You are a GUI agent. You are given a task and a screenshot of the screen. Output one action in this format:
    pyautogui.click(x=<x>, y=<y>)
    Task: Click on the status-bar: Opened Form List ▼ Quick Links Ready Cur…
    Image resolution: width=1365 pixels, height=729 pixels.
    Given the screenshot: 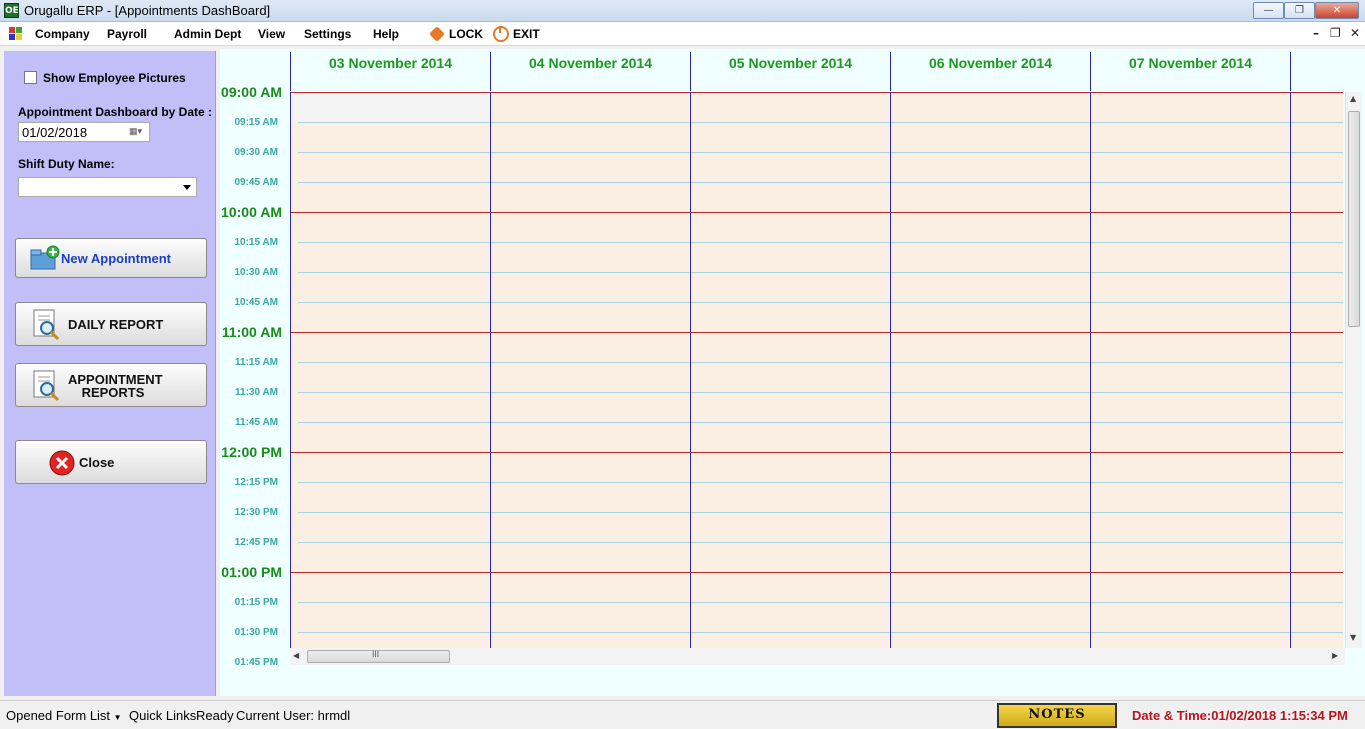 What is the action you would take?
    pyautogui.click(x=682, y=714)
    